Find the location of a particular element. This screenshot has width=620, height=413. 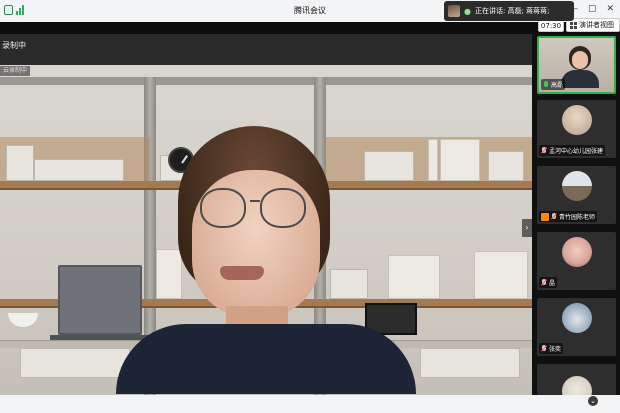

participant-name: 晶 is located at coordinates (552, 283).